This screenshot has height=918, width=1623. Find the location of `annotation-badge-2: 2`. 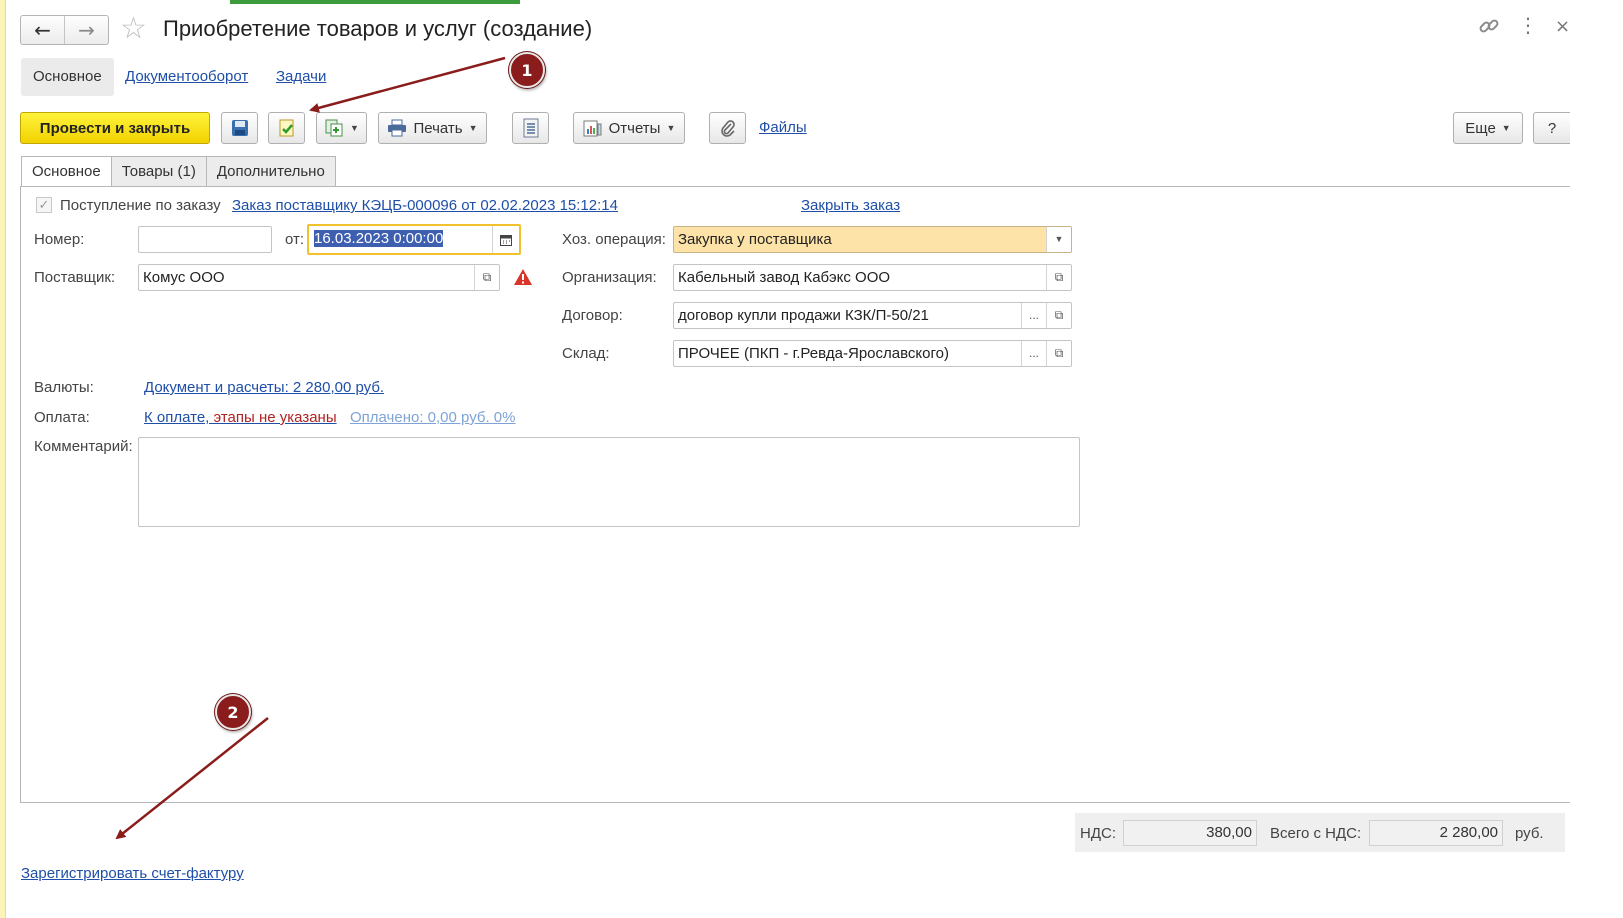

annotation-badge-2: 2 is located at coordinates (233, 712).